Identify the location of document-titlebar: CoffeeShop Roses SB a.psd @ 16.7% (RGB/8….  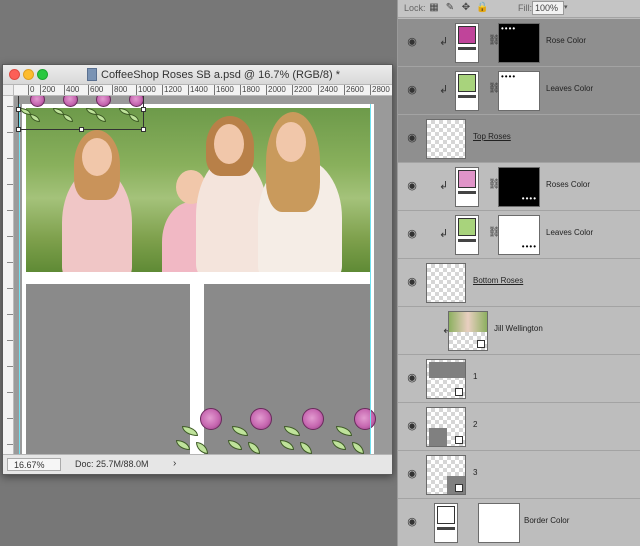
(197, 75).